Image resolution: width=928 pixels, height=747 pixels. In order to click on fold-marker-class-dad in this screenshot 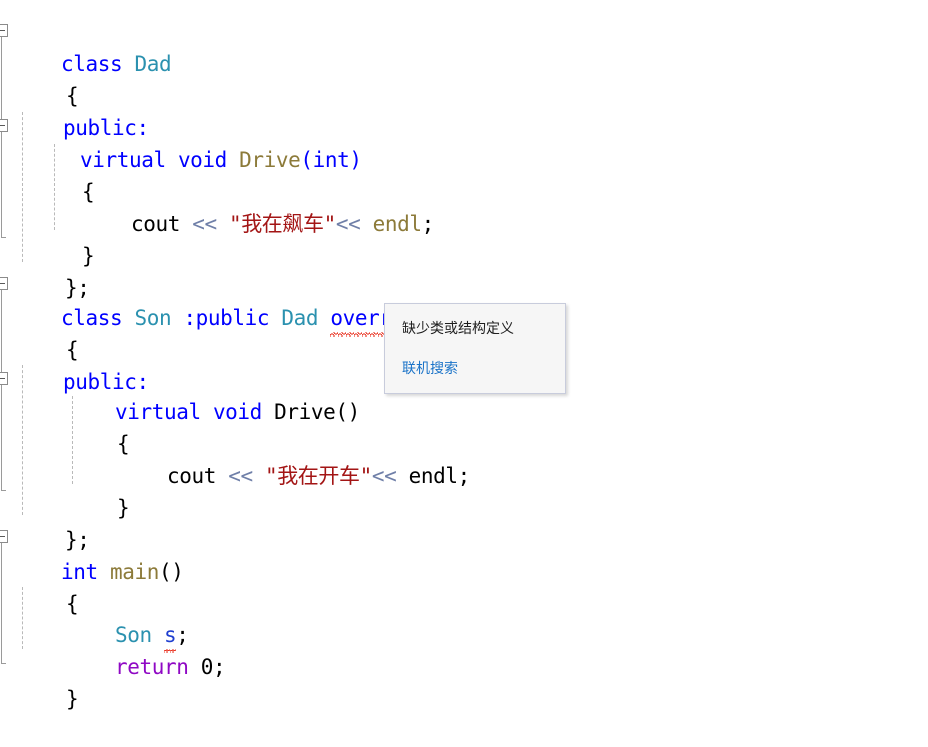, I will do `click(4, 30)`.